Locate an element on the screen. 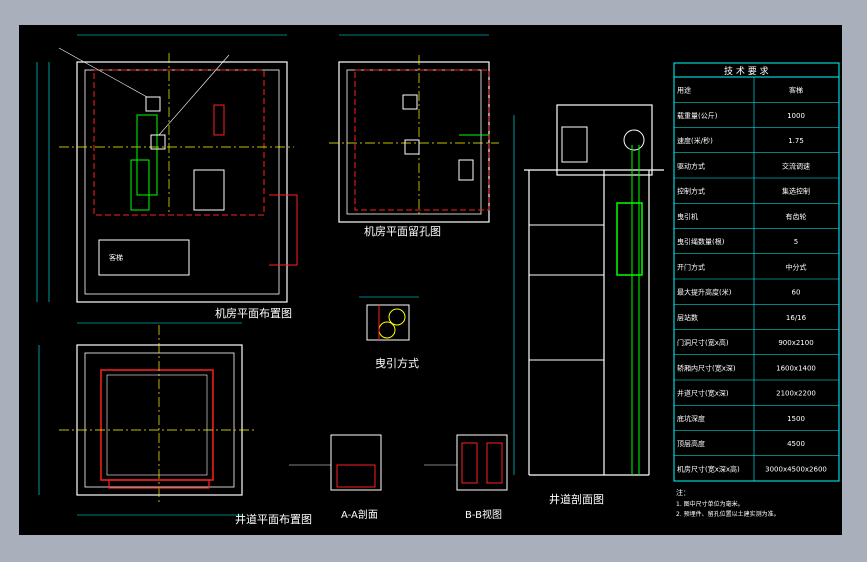 This screenshot has height=562, width=867. table-row-value: 集选控制 is located at coordinates (796, 191).